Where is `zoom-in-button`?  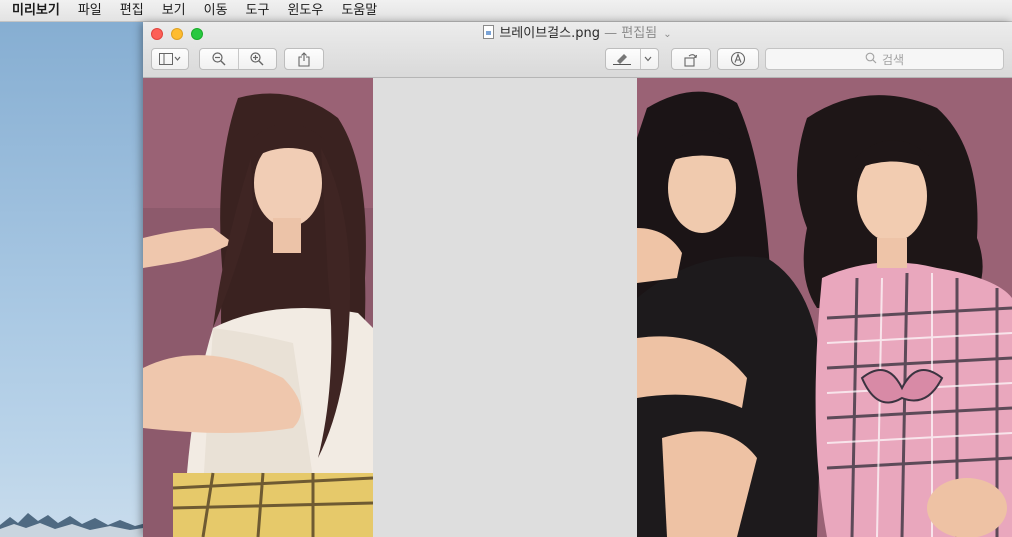
zoom-in-button is located at coordinates (257, 59).